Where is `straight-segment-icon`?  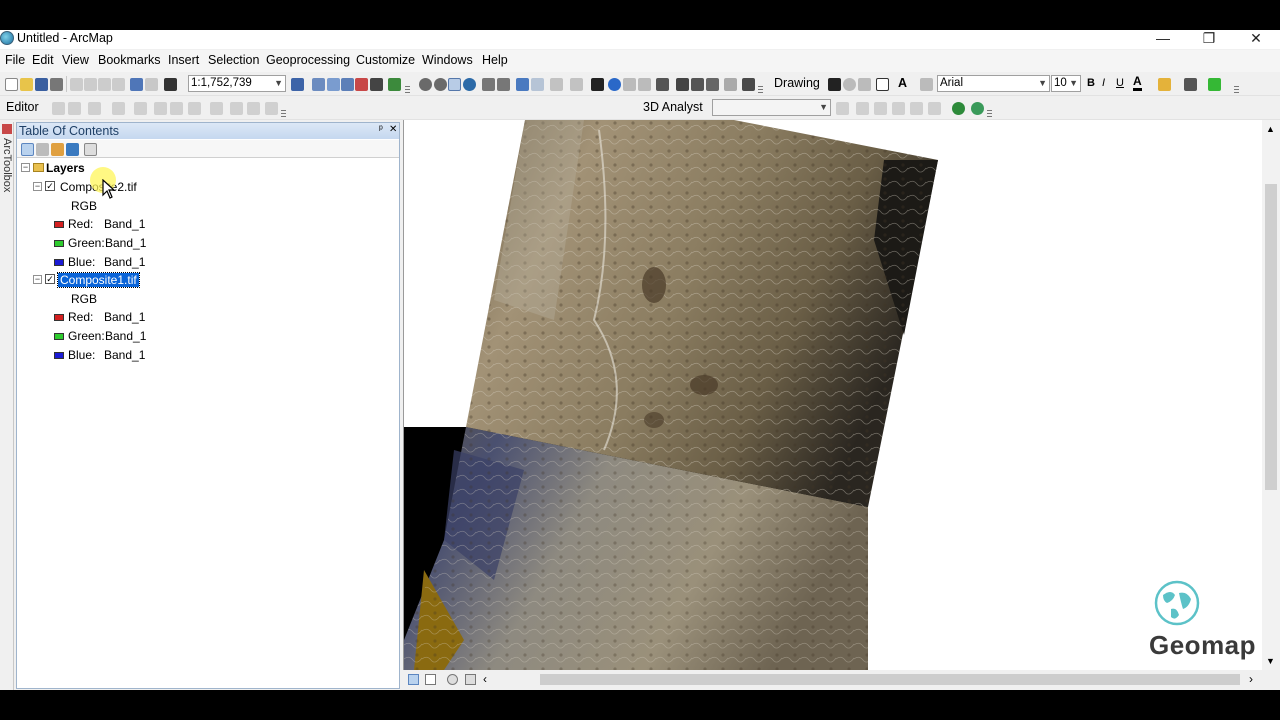
straight-segment-icon is located at coordinates (94, 108).